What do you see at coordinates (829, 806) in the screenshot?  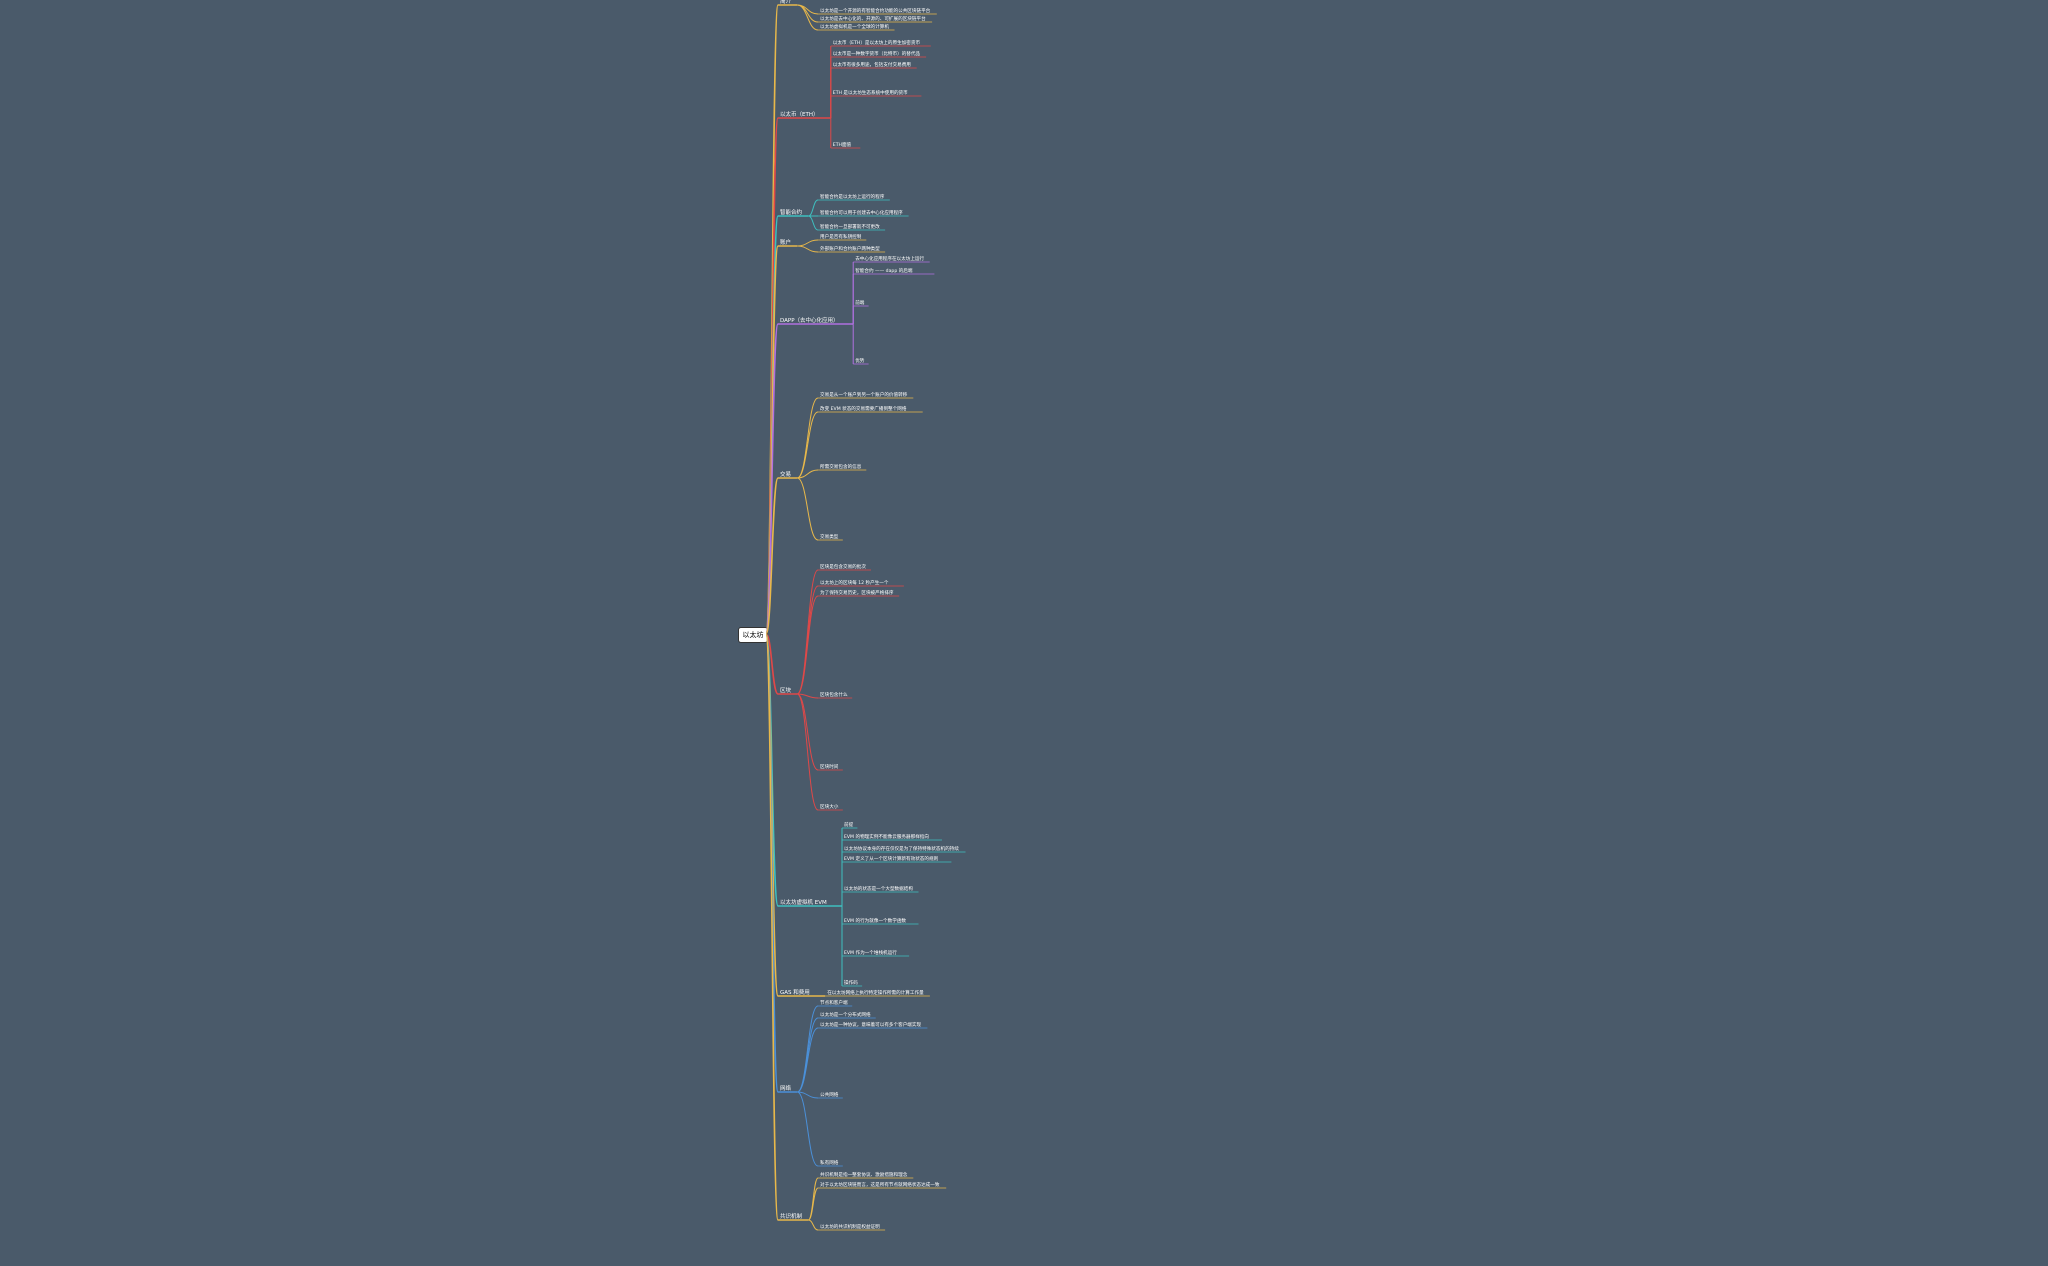 I see `child-node-6-5: 区块大小` at bounding box center [829, 806].